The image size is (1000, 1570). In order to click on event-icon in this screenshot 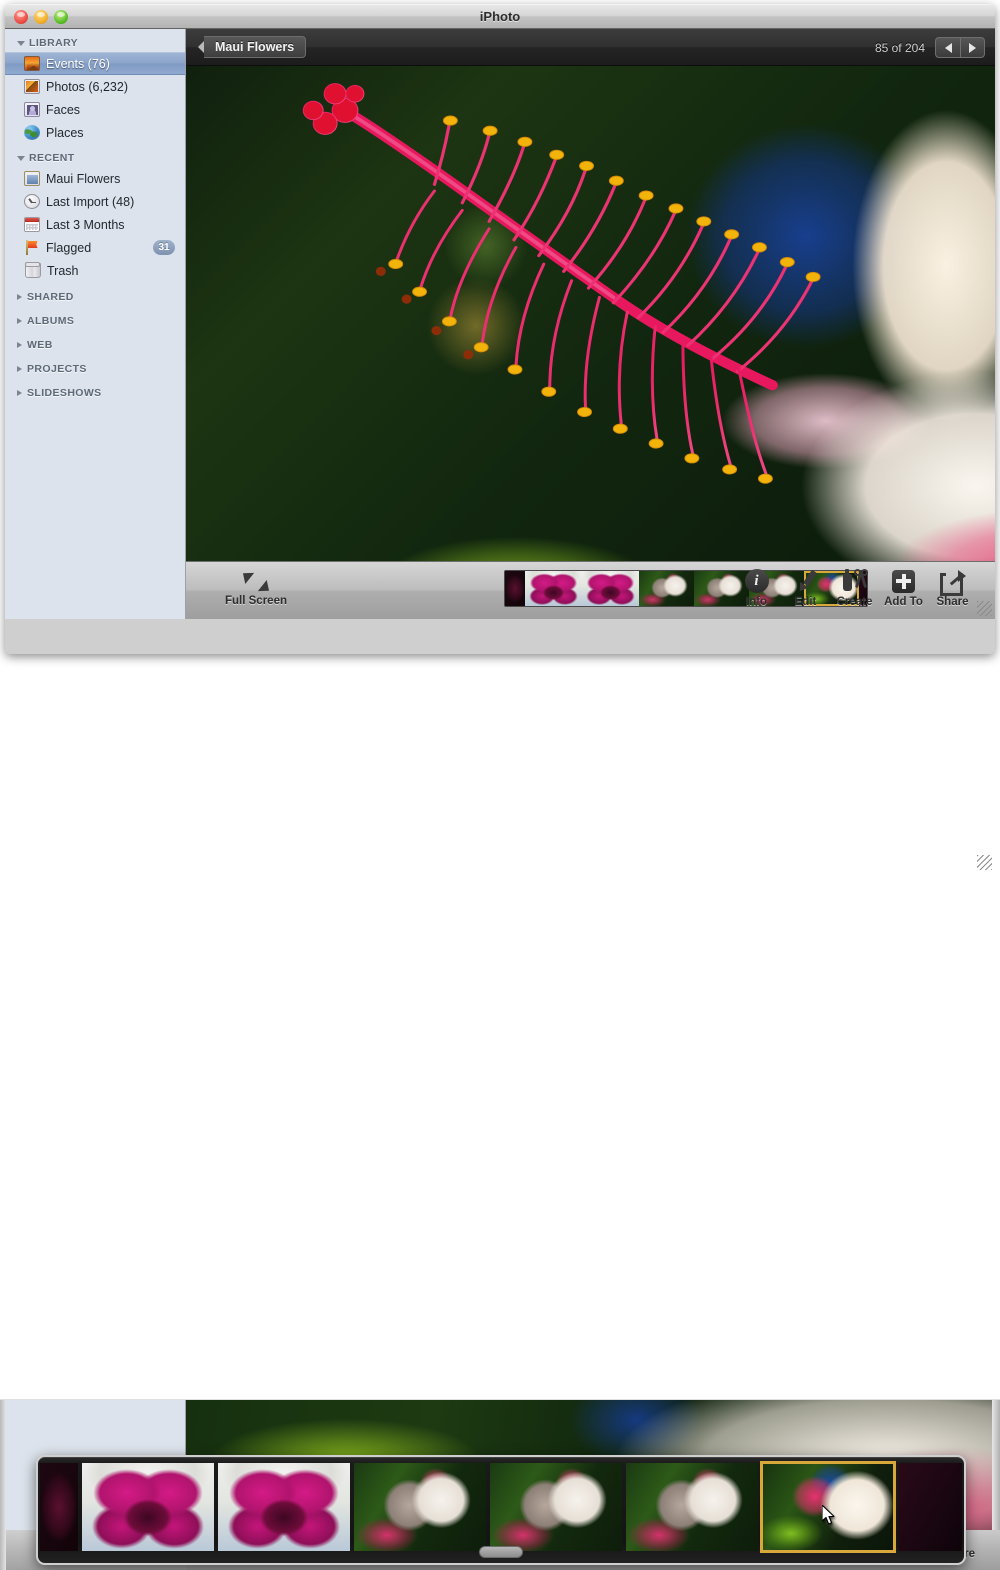, I will do `click(32, 178)`.